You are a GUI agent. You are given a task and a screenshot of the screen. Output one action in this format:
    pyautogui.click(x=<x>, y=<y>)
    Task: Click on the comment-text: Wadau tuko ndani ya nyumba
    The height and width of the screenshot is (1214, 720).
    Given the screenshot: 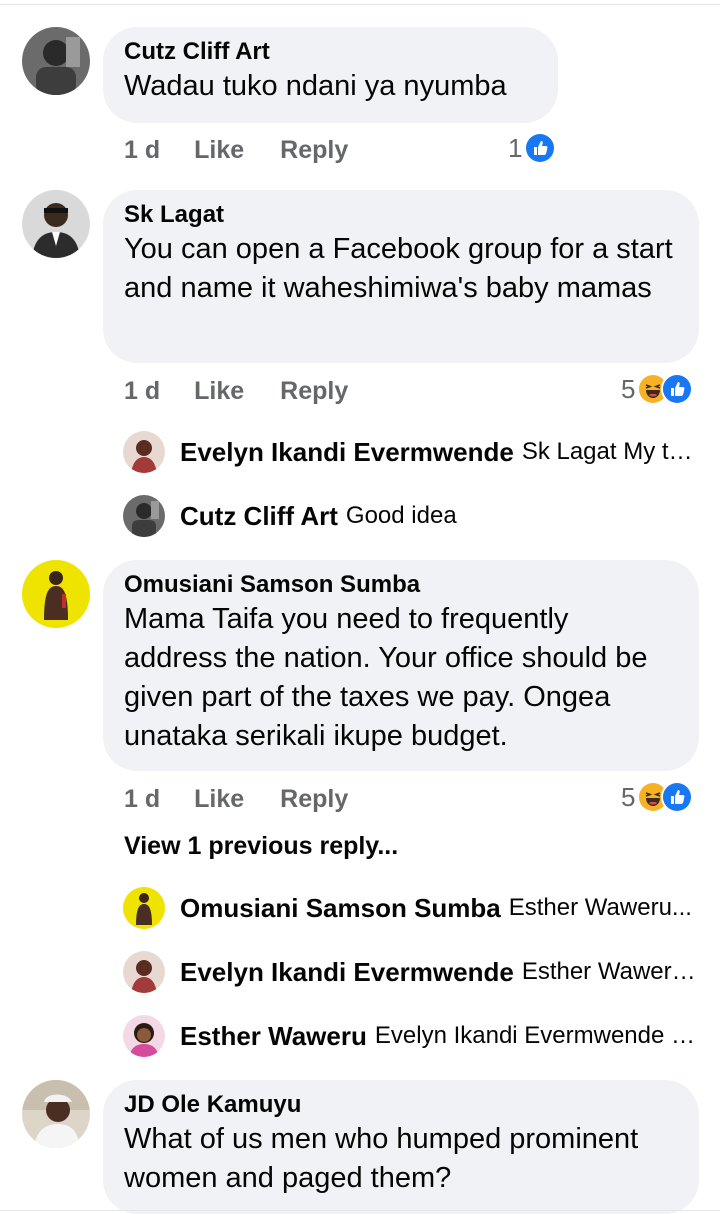 What is the action you would take?
    pyautogui.click(x=315, y=86)
    